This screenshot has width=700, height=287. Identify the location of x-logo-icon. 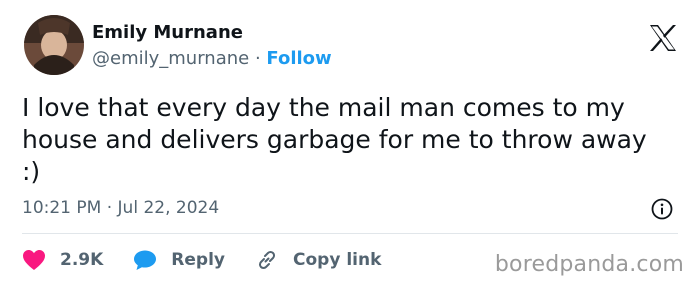
(663, 38).